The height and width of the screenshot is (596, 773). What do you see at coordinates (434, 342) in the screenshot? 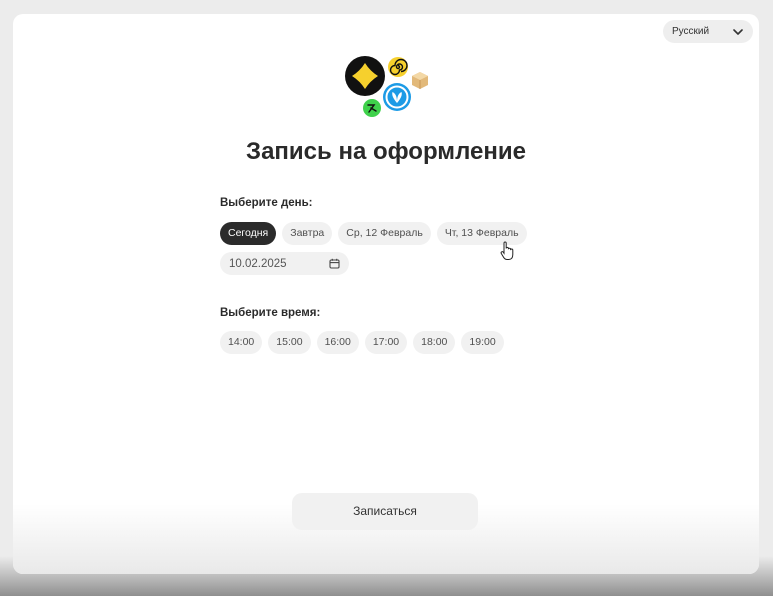
I see `time-option-1800: 18:00` at bounding box center [434, 342].